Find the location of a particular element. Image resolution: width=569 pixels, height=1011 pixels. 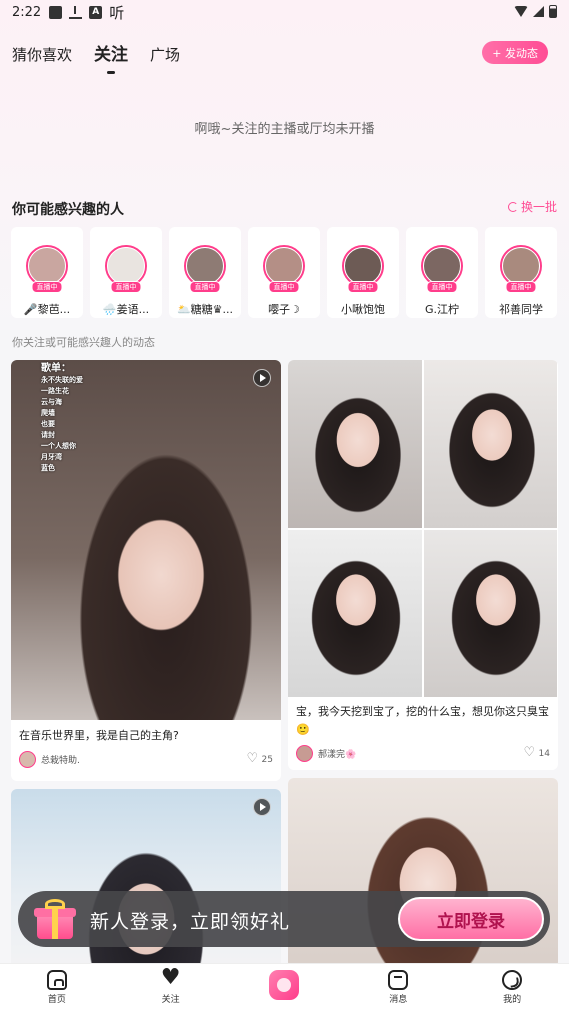

recommend-name: G.江柠 is located at coordinates (442, 309).